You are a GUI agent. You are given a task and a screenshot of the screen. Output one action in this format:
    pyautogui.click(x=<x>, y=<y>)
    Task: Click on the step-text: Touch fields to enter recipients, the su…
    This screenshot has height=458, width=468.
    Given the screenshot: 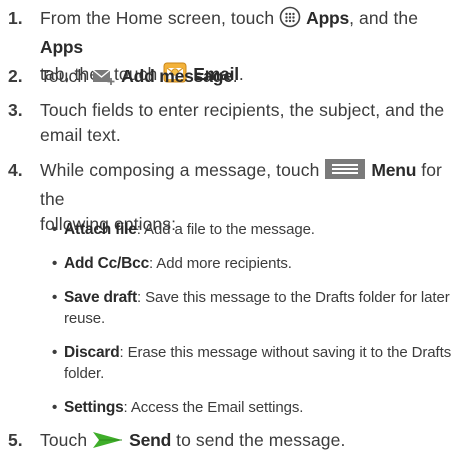 What is the action you would take?
    pyautogui.click(x=242, y=122)
    